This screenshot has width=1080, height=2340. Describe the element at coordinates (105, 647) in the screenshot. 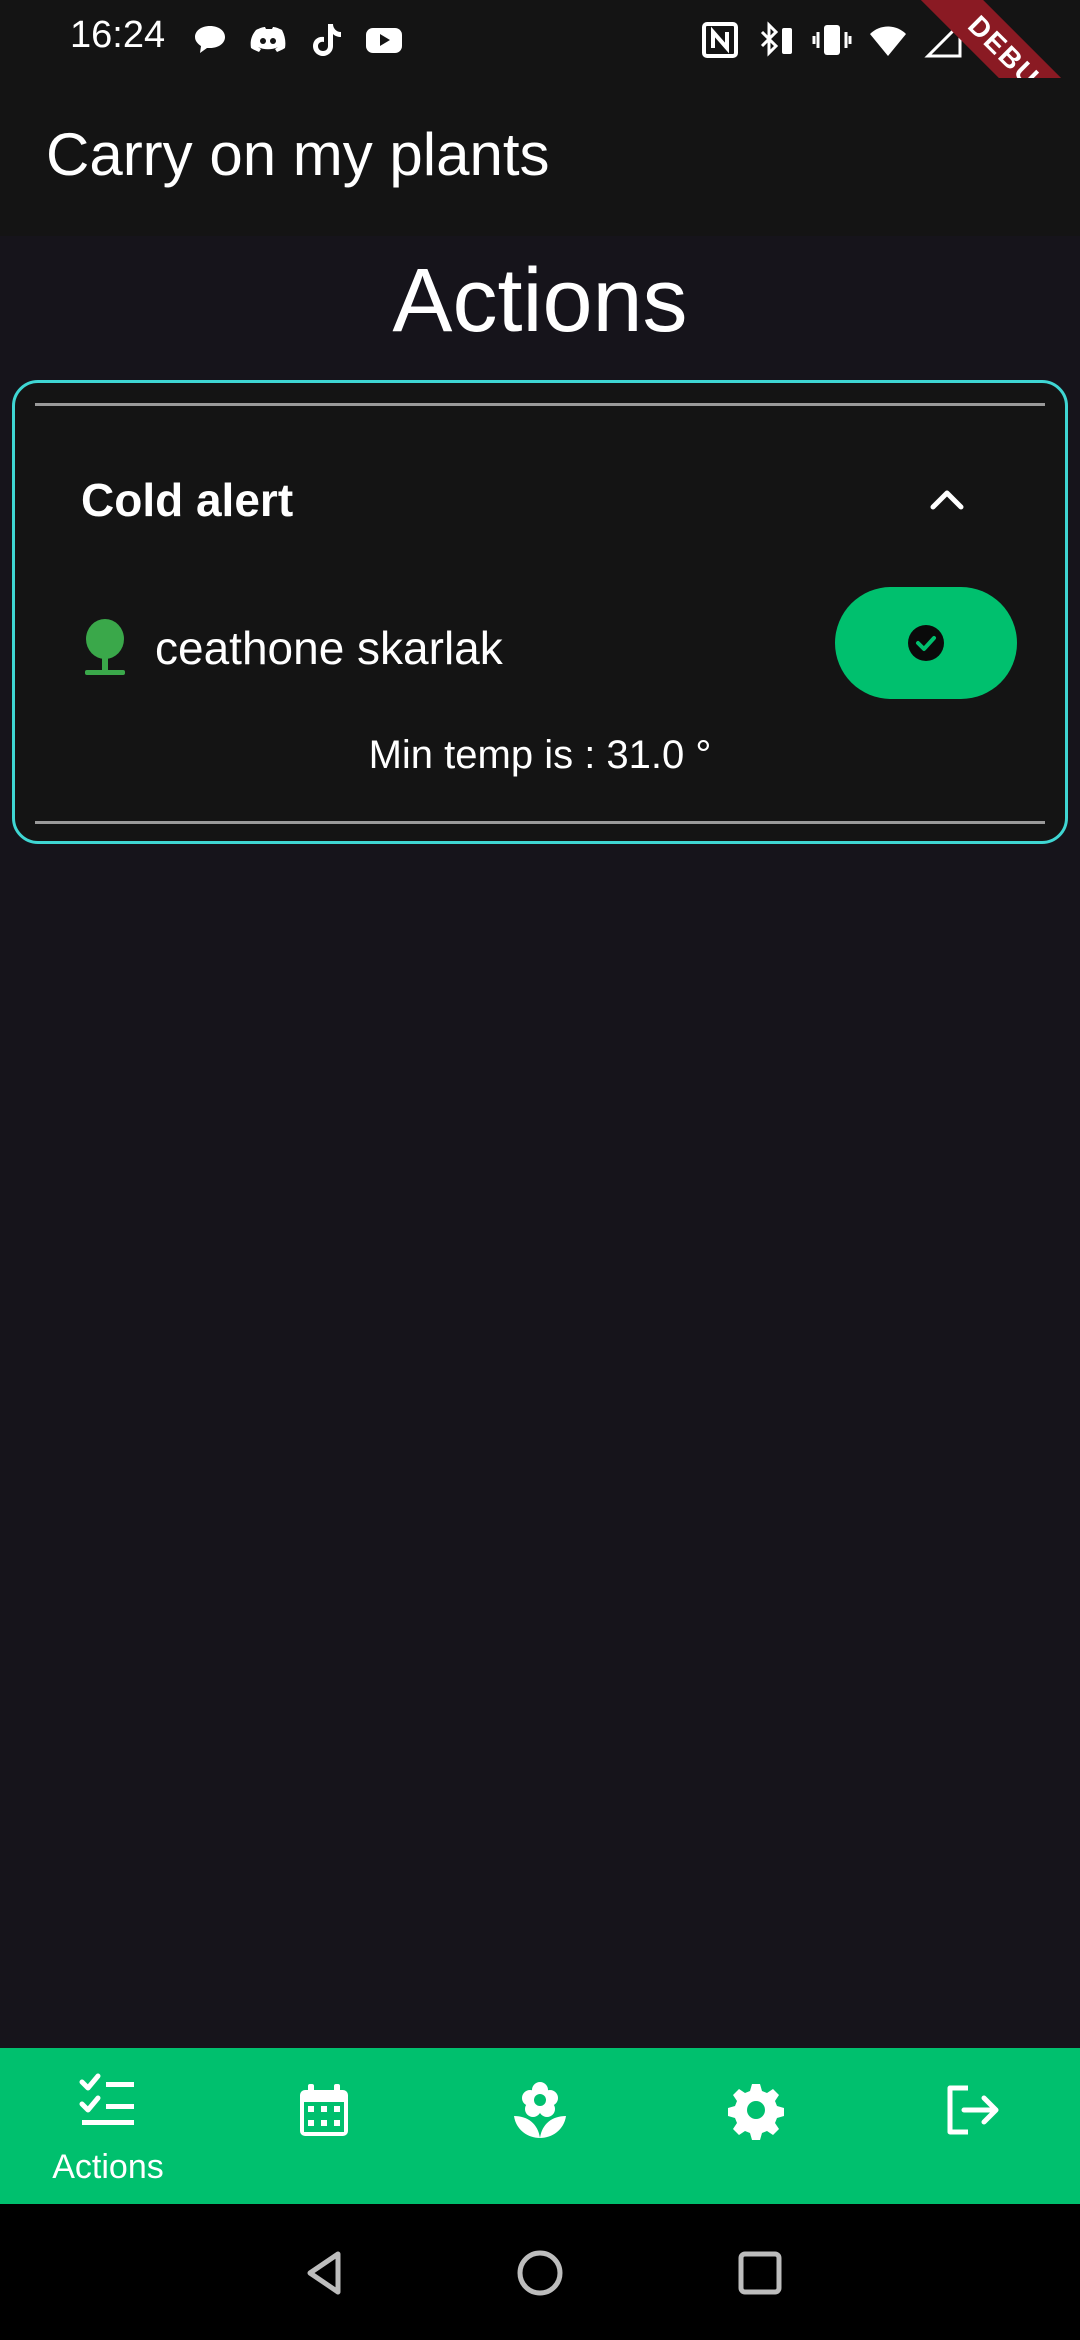

I see `tree-icon` at that location.